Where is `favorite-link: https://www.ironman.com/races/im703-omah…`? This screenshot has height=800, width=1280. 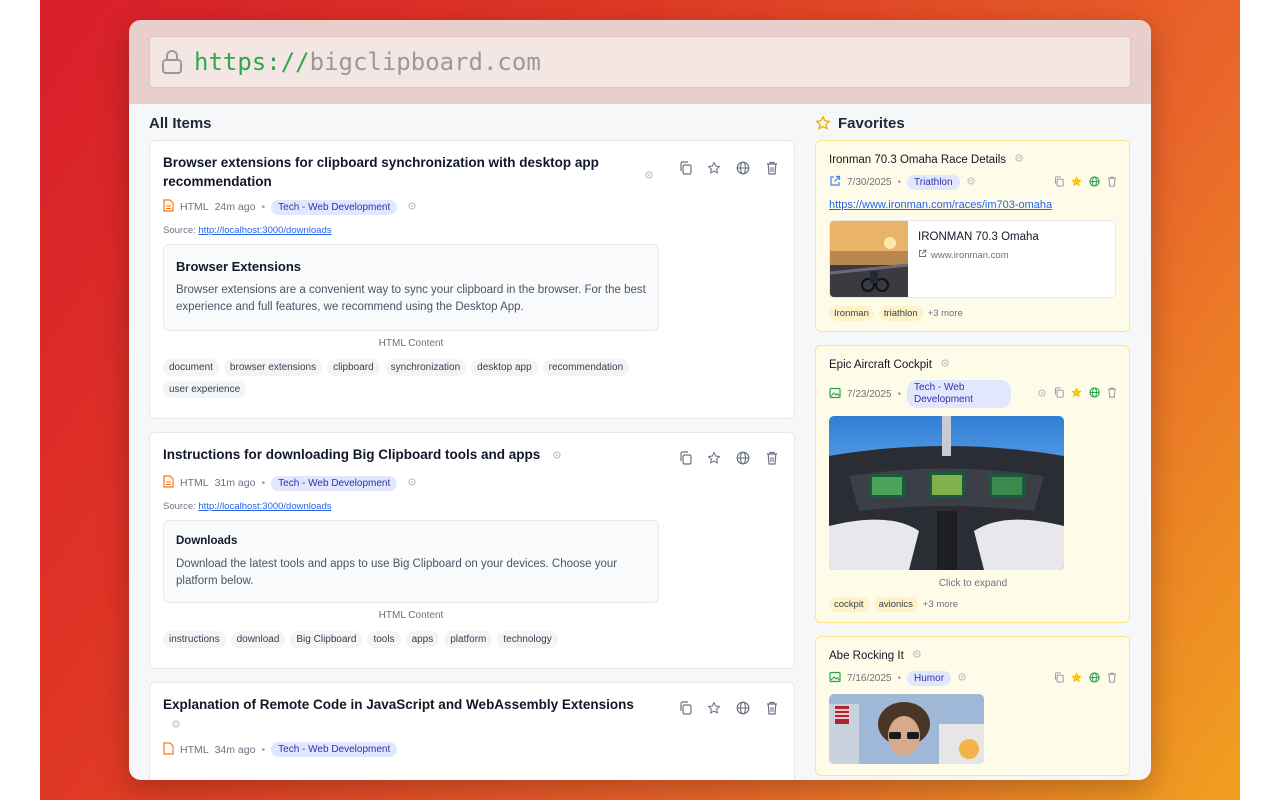
favorite-link: https://www.ironman.com/races/im703-omah… is located at coordinates (973, 205).